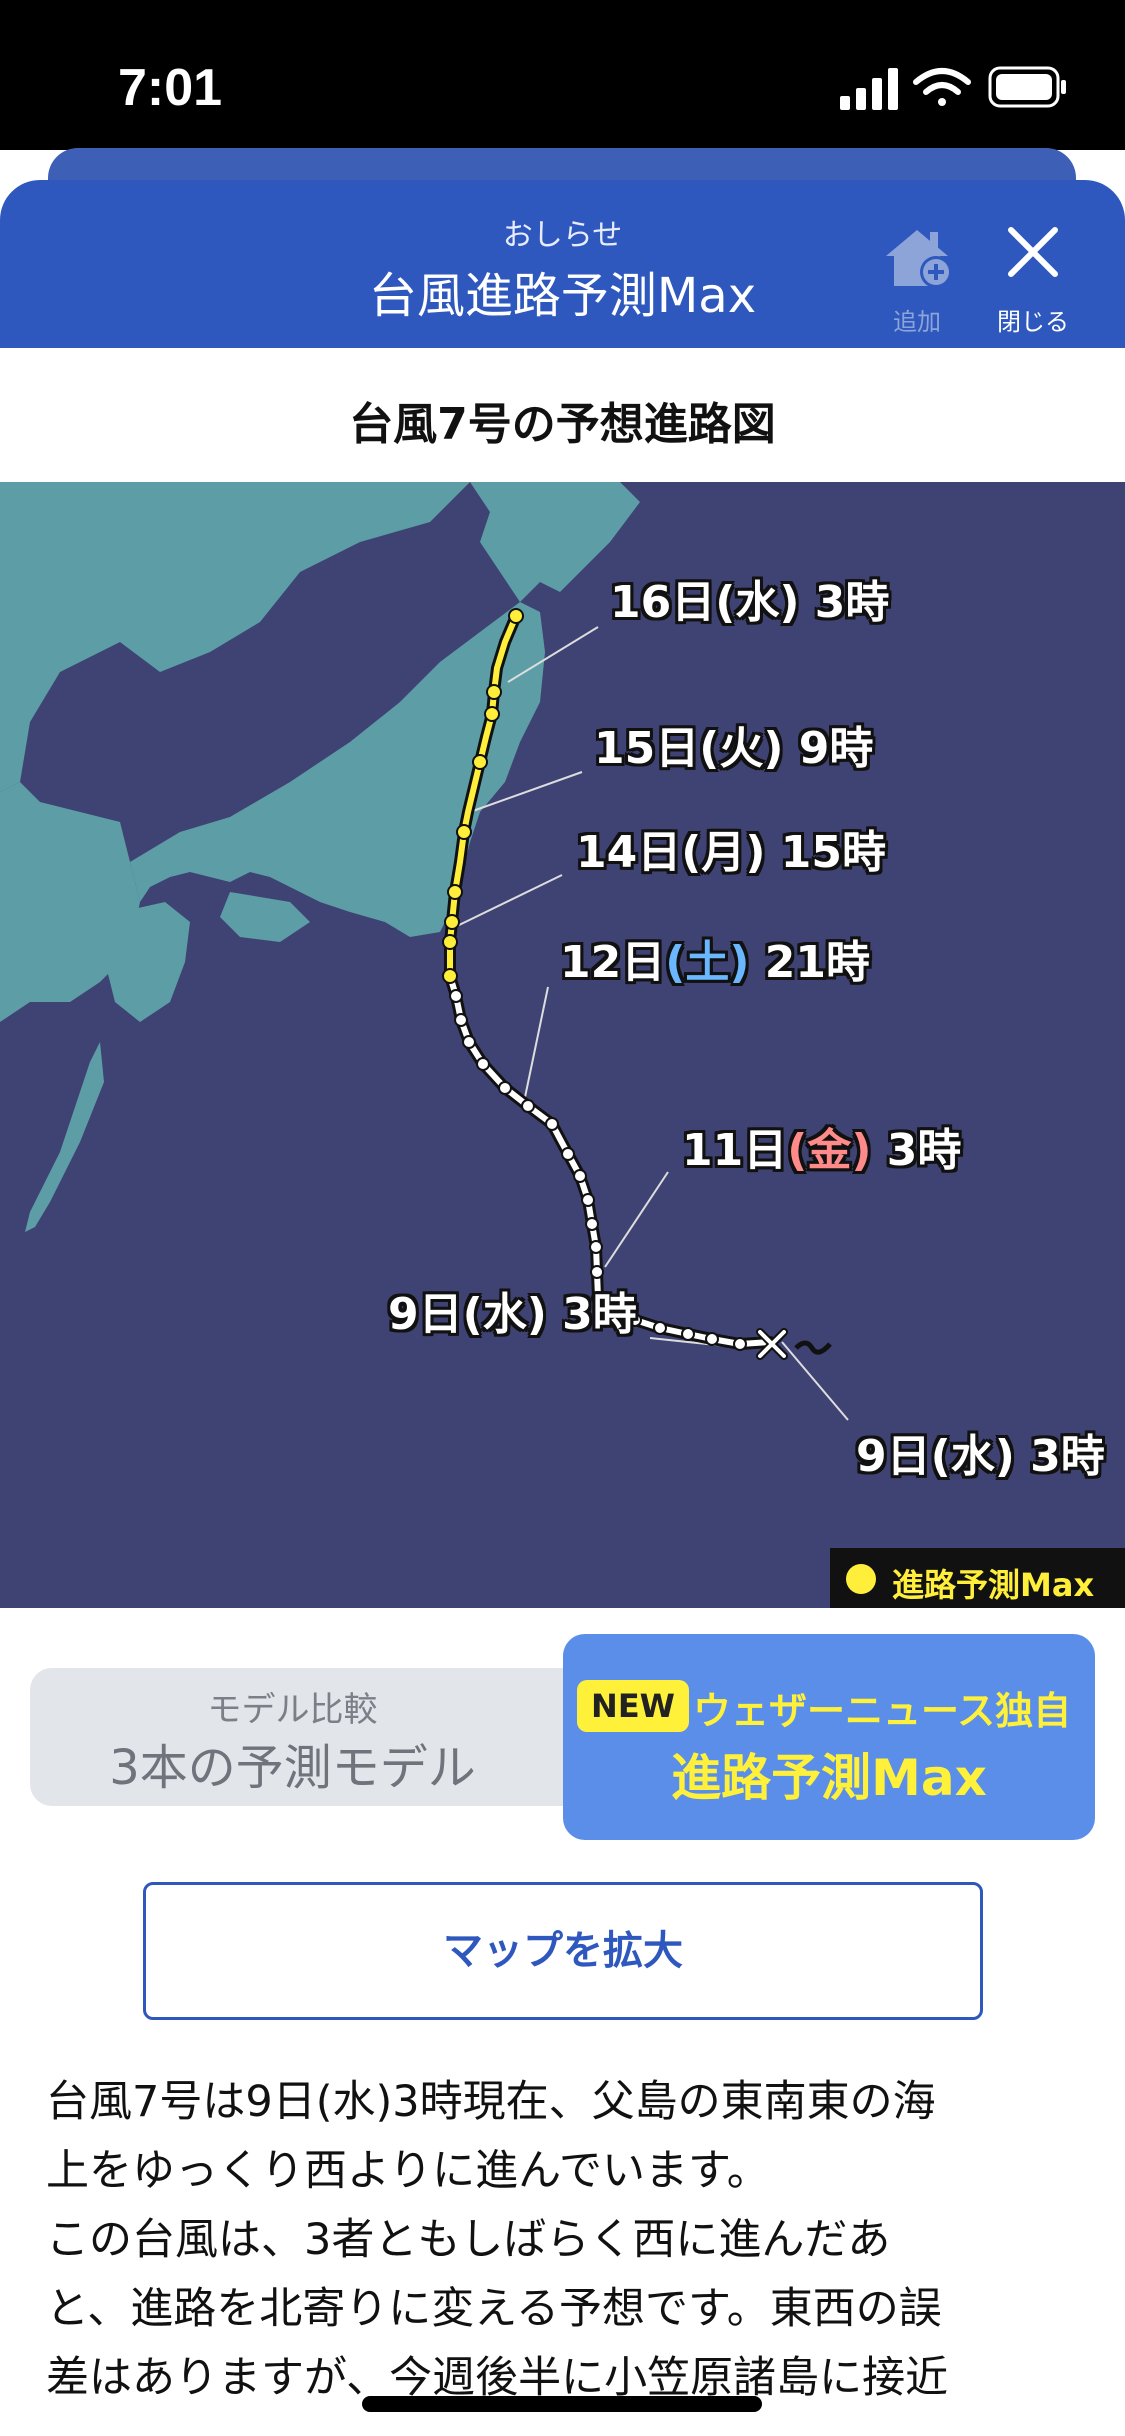 The image size is (1125, 2436). What do you see at coordinates (563, 1951) in the screenshot?
I see `expand-map-button: マップを拡大` at bounding box center [563, 1951].